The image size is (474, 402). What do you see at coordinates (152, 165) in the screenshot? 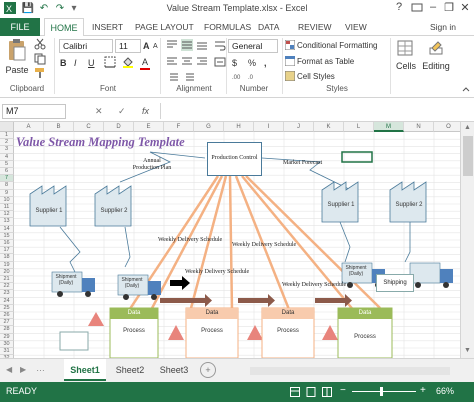
I see `annual-plan-label: Annual Production Plan` at bounding box center [152, 165].